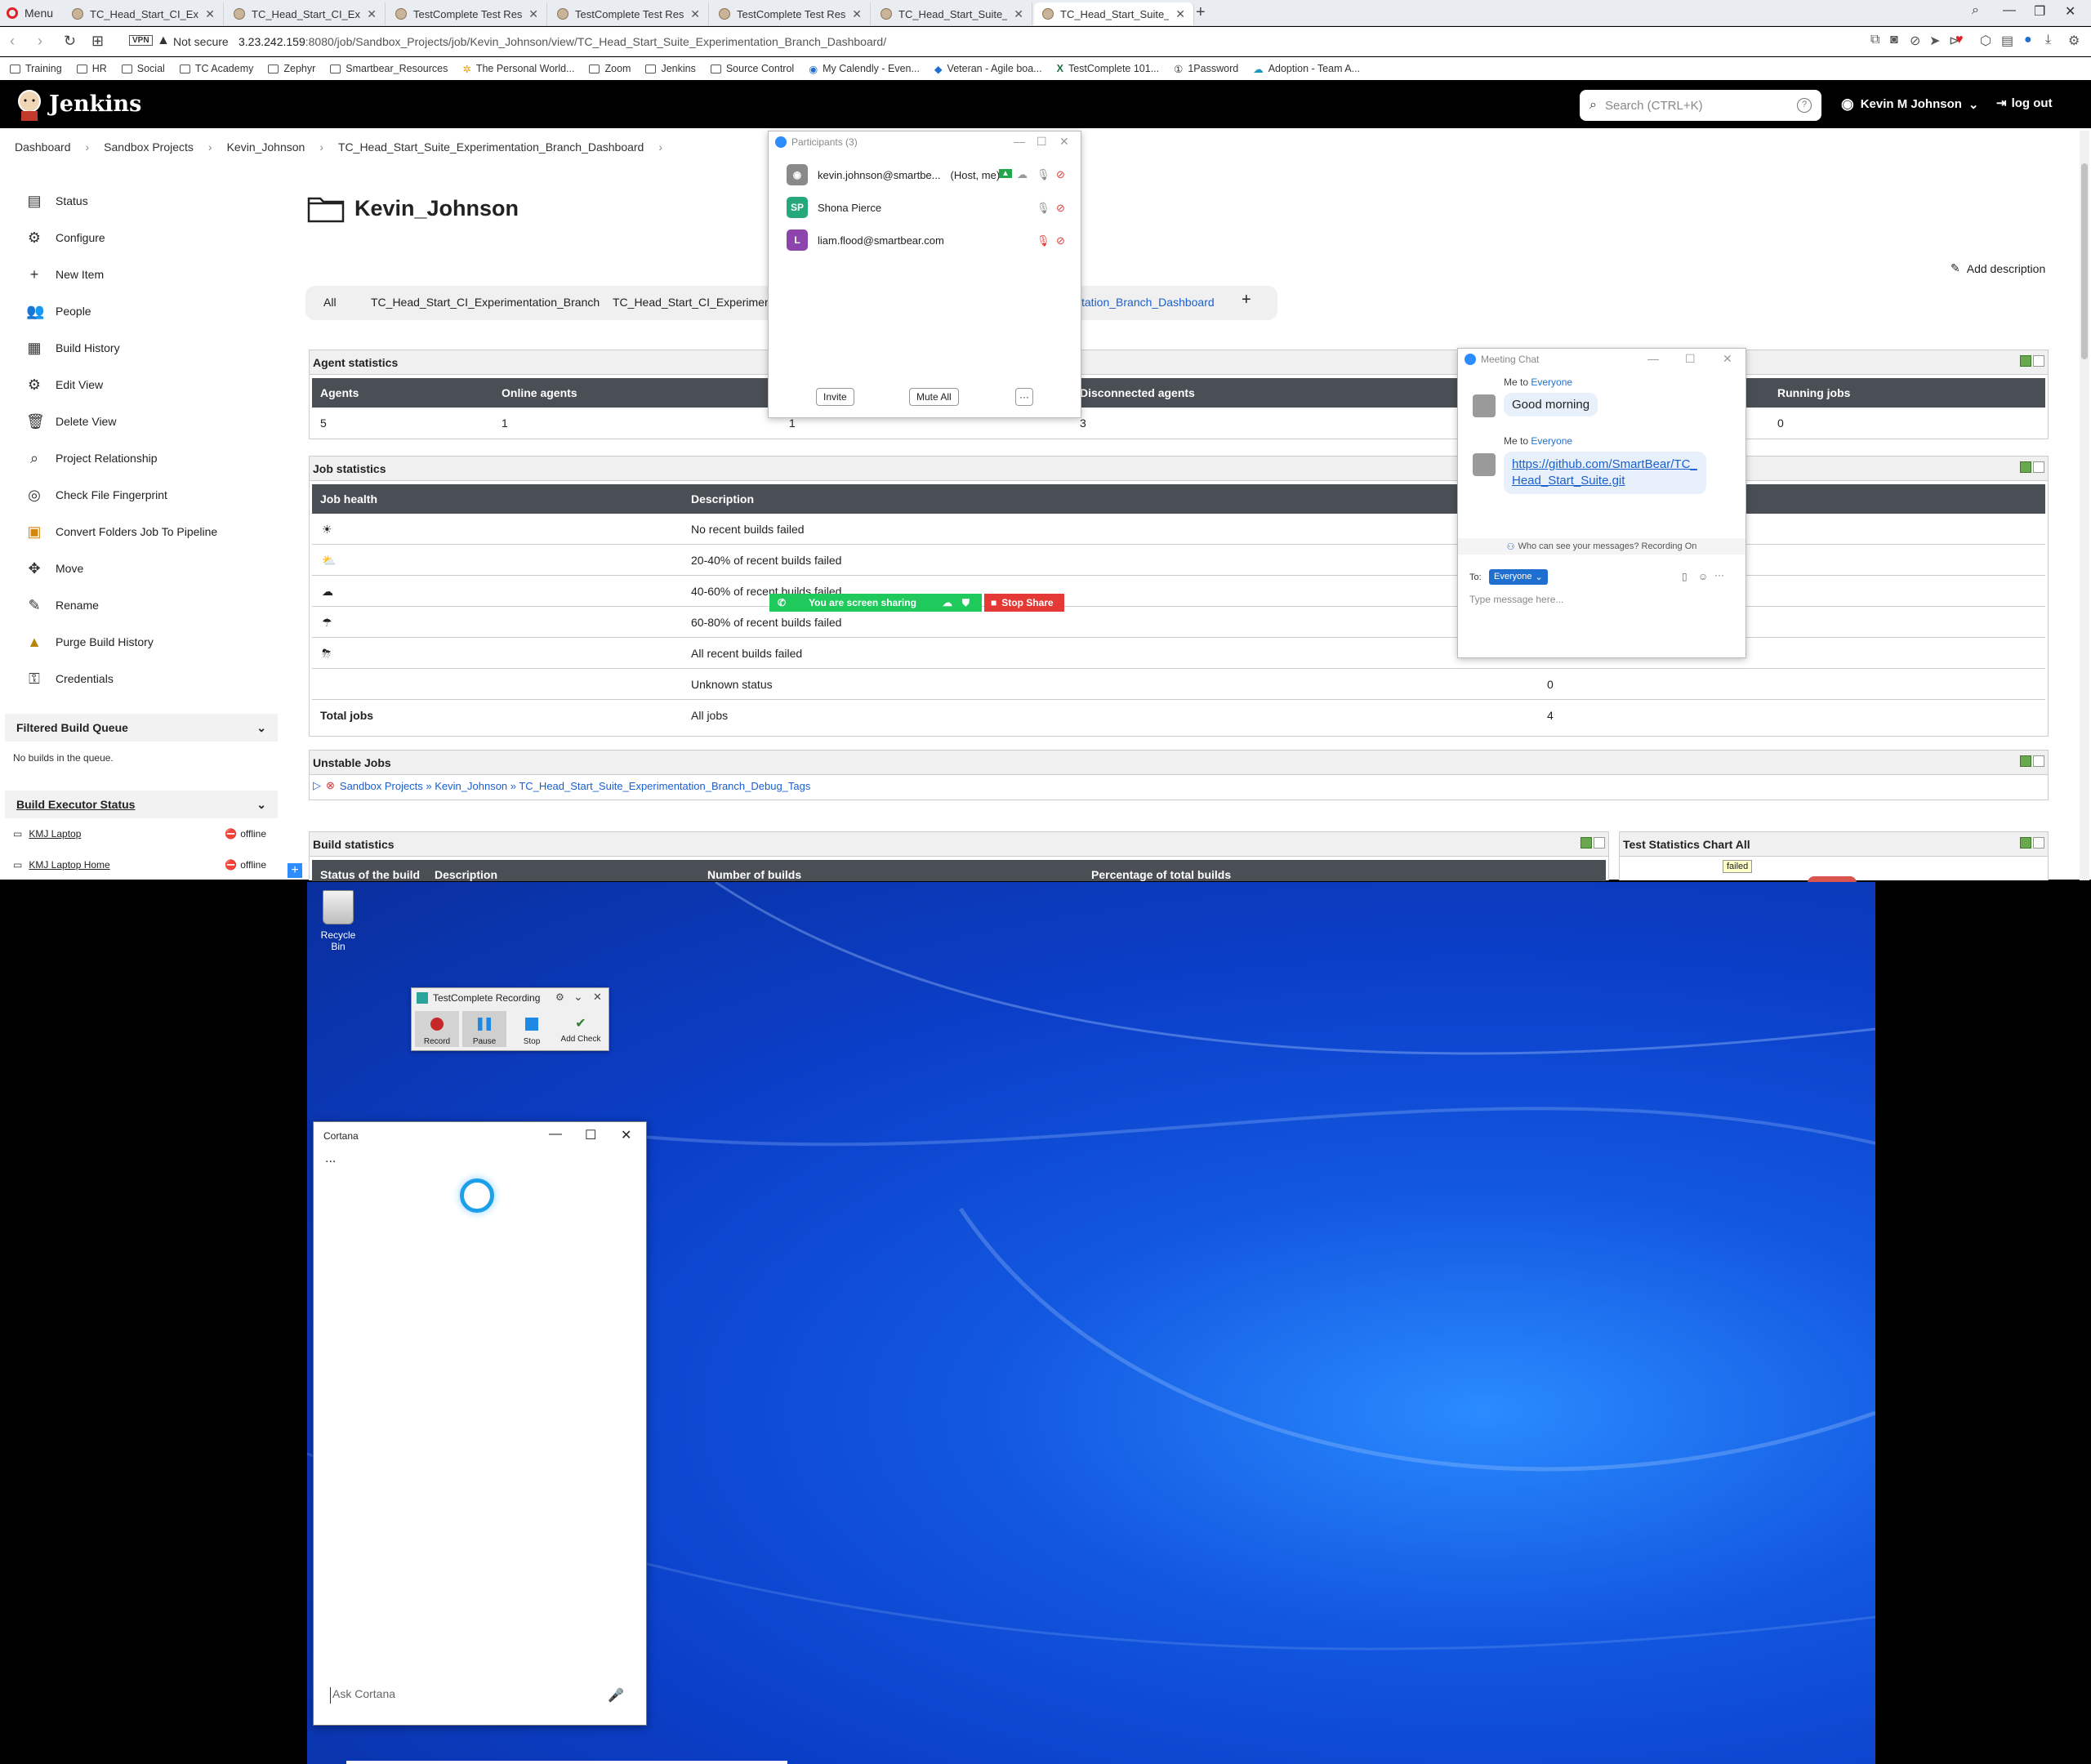 This screenshot has width=2091, height=1764. What do you see at coordinates (1909, 104) in the screenshot?
I see `user-menu: ◉ Kevin M Johnson ⌄` at bounding box center [1909, 104].